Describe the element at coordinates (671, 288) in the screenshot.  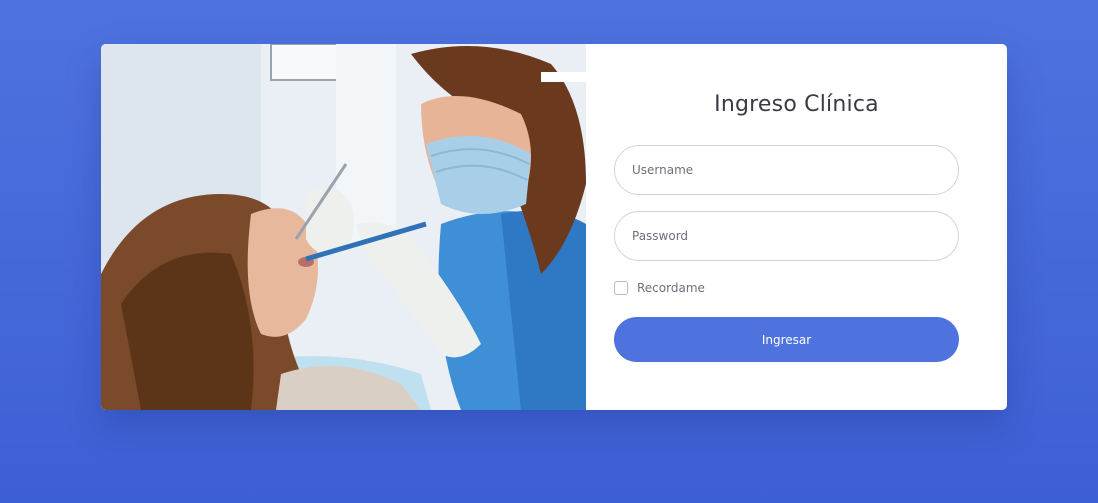
I see `remember-label: Recordame` at that location.